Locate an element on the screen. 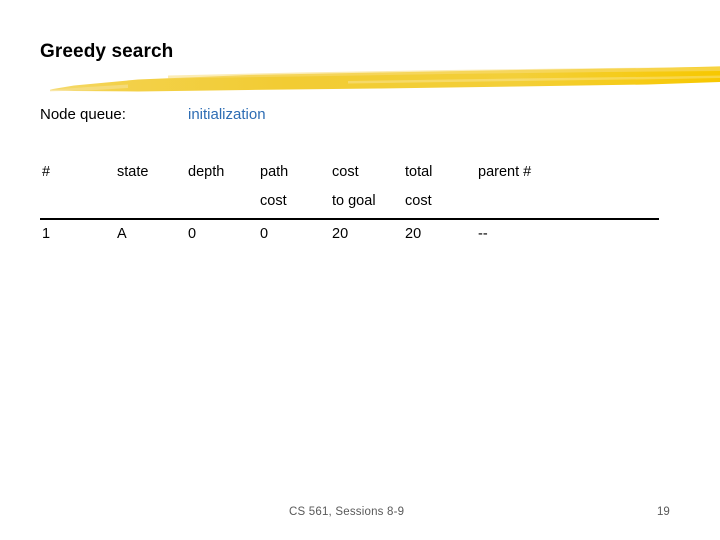  page-title: Greedy search is located at coordinates (107, 51).